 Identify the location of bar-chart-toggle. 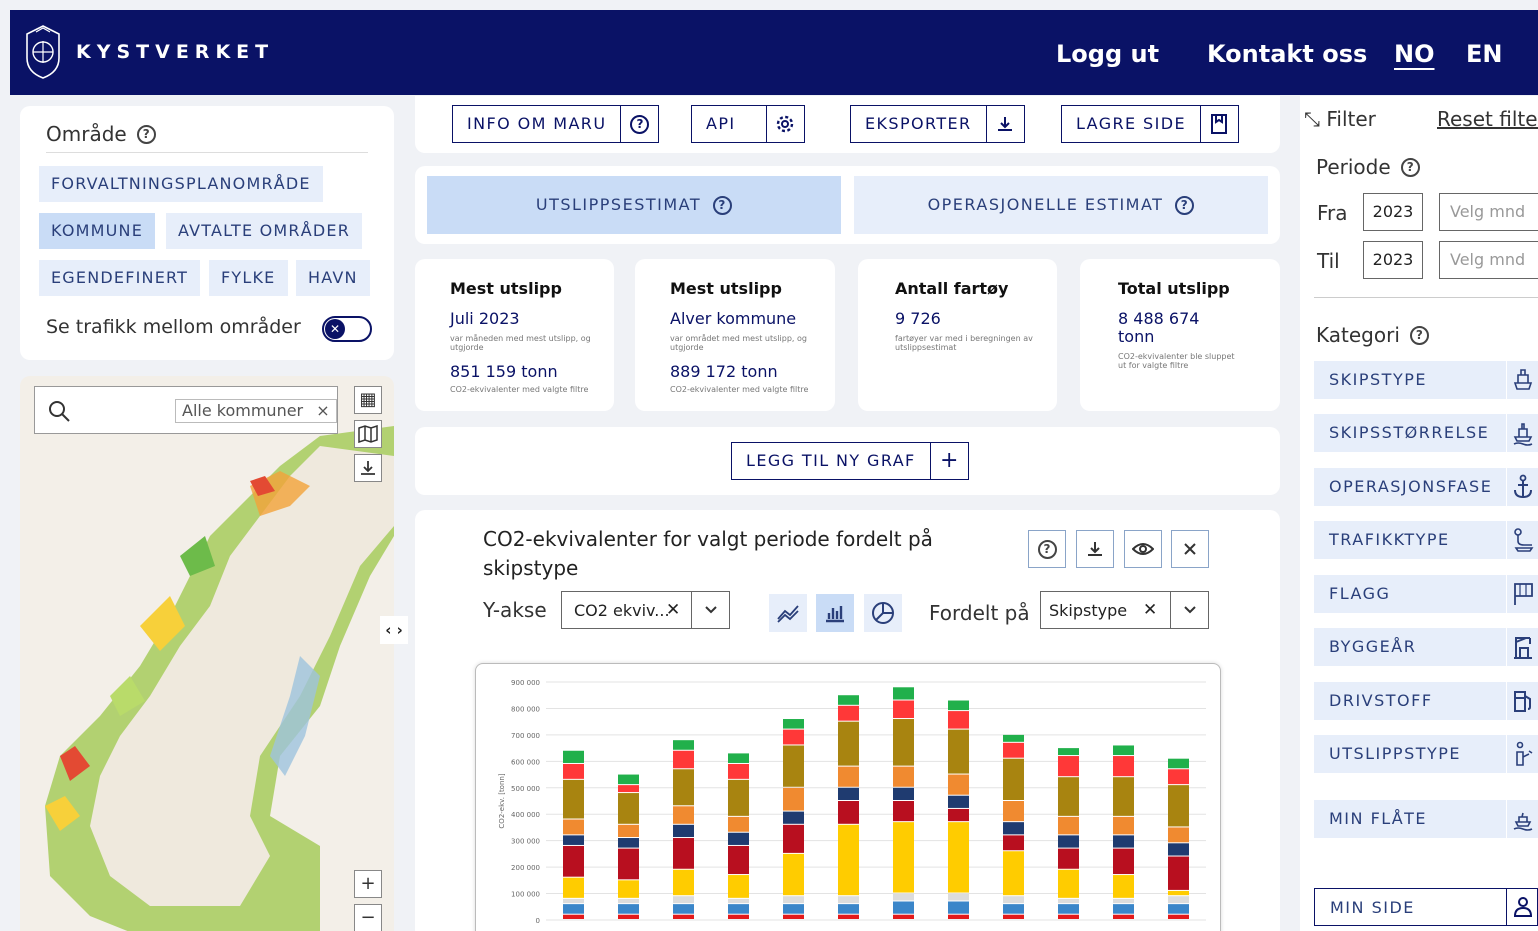
(835, 613).